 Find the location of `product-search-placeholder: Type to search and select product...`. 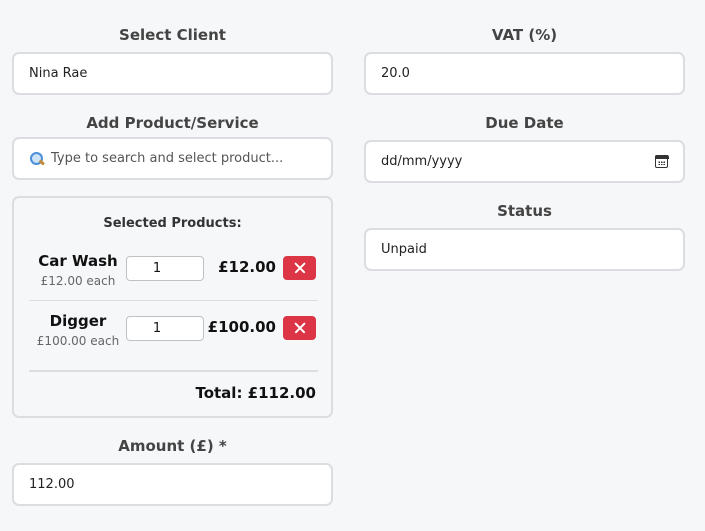

product-search-placeholder: Type to search and select product... is located at coordinates (167, 158).